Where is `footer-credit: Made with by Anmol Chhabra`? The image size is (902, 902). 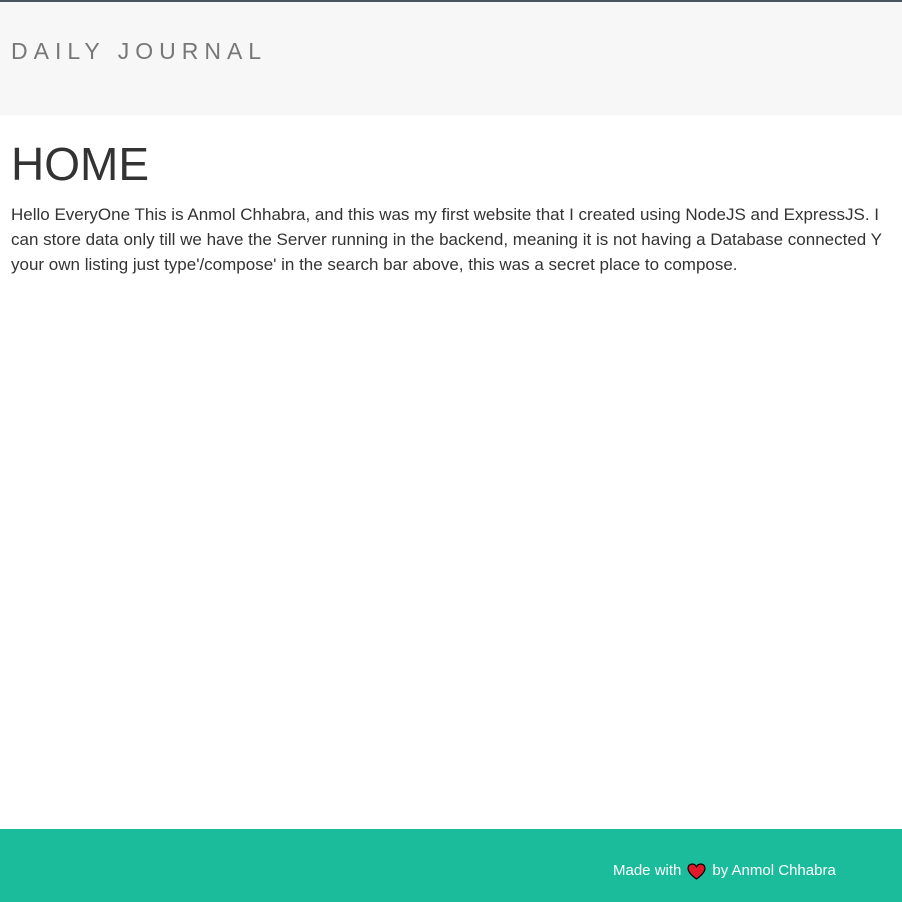 footer-credit: Made with by Anmol Chhabra is located at coordinates (724, 871).